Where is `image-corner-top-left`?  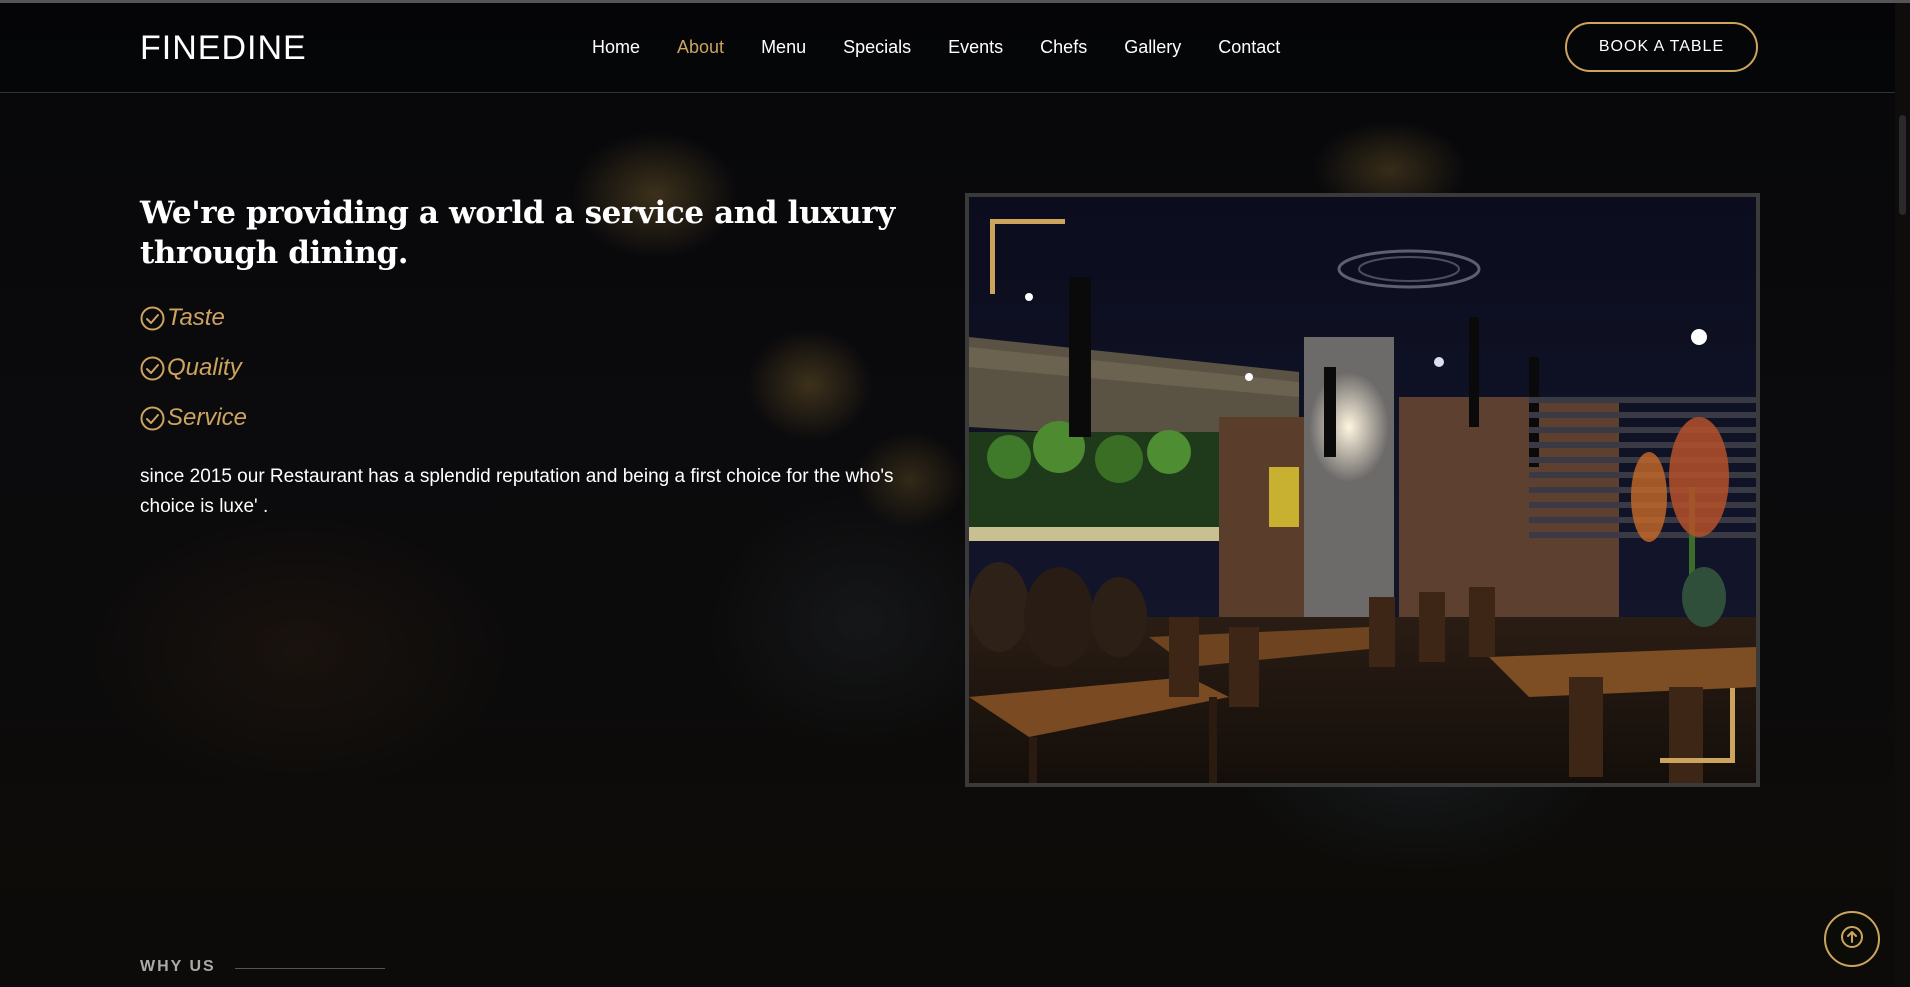 image-corner-top-left is located at coordinates (1027, 256).